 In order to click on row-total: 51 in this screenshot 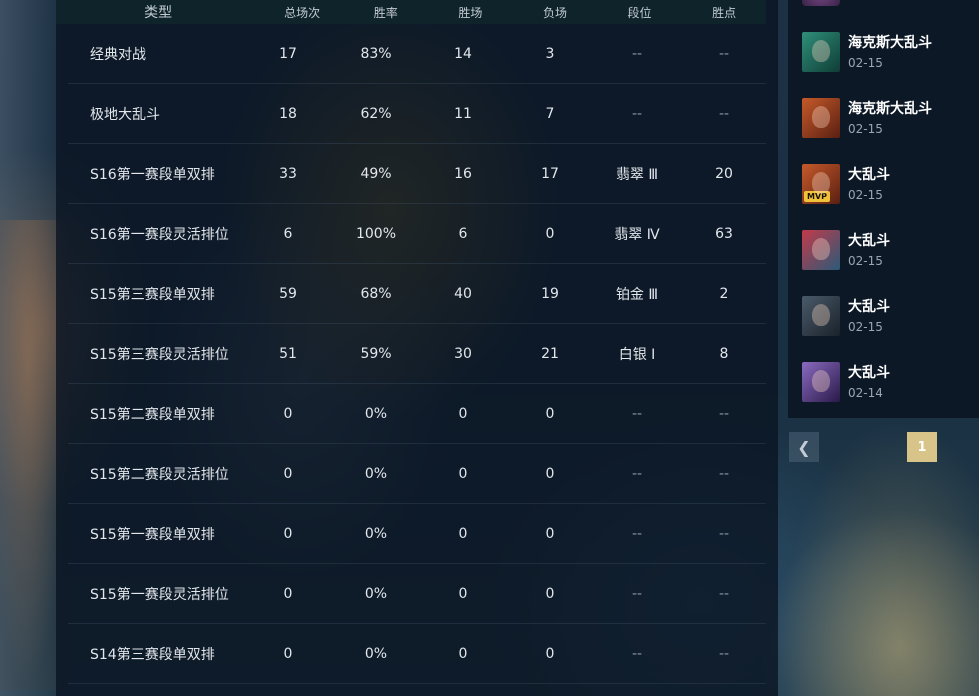, I will do `click(288, 353)`.